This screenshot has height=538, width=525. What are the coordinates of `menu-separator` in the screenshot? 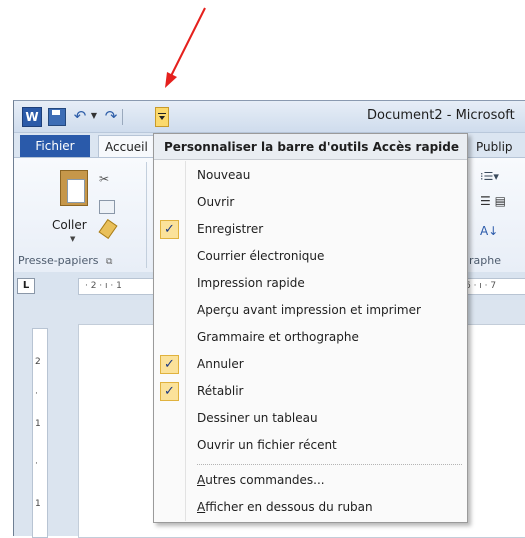 It's located at (329, 464).